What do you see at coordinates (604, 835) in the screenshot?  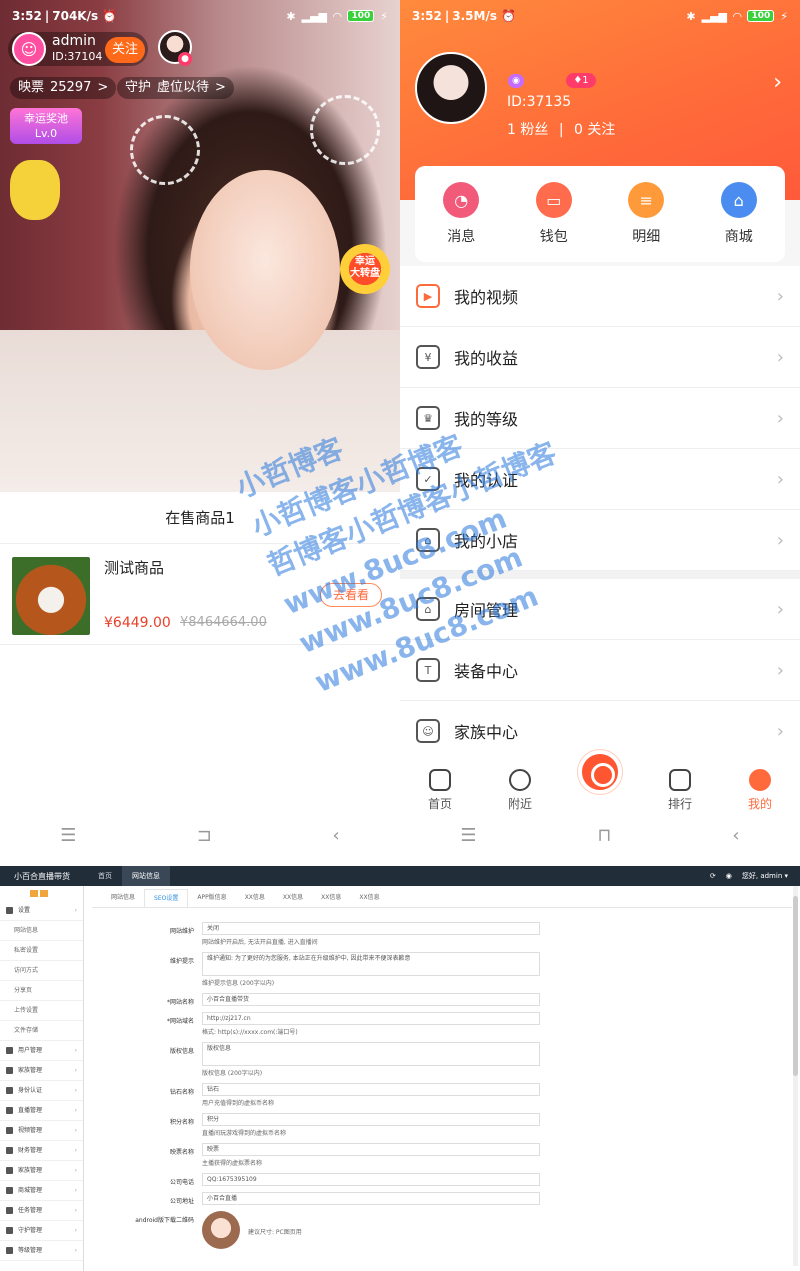 I see `home-nav-icon: ⊓` at bounding box center [604, 835].